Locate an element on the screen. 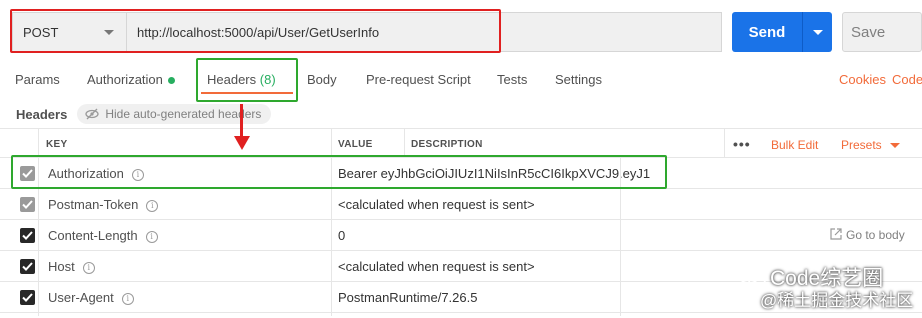 The width and height of the screenshot is (922, 318). tab-label: Settings is located at coordinates (578, 79).